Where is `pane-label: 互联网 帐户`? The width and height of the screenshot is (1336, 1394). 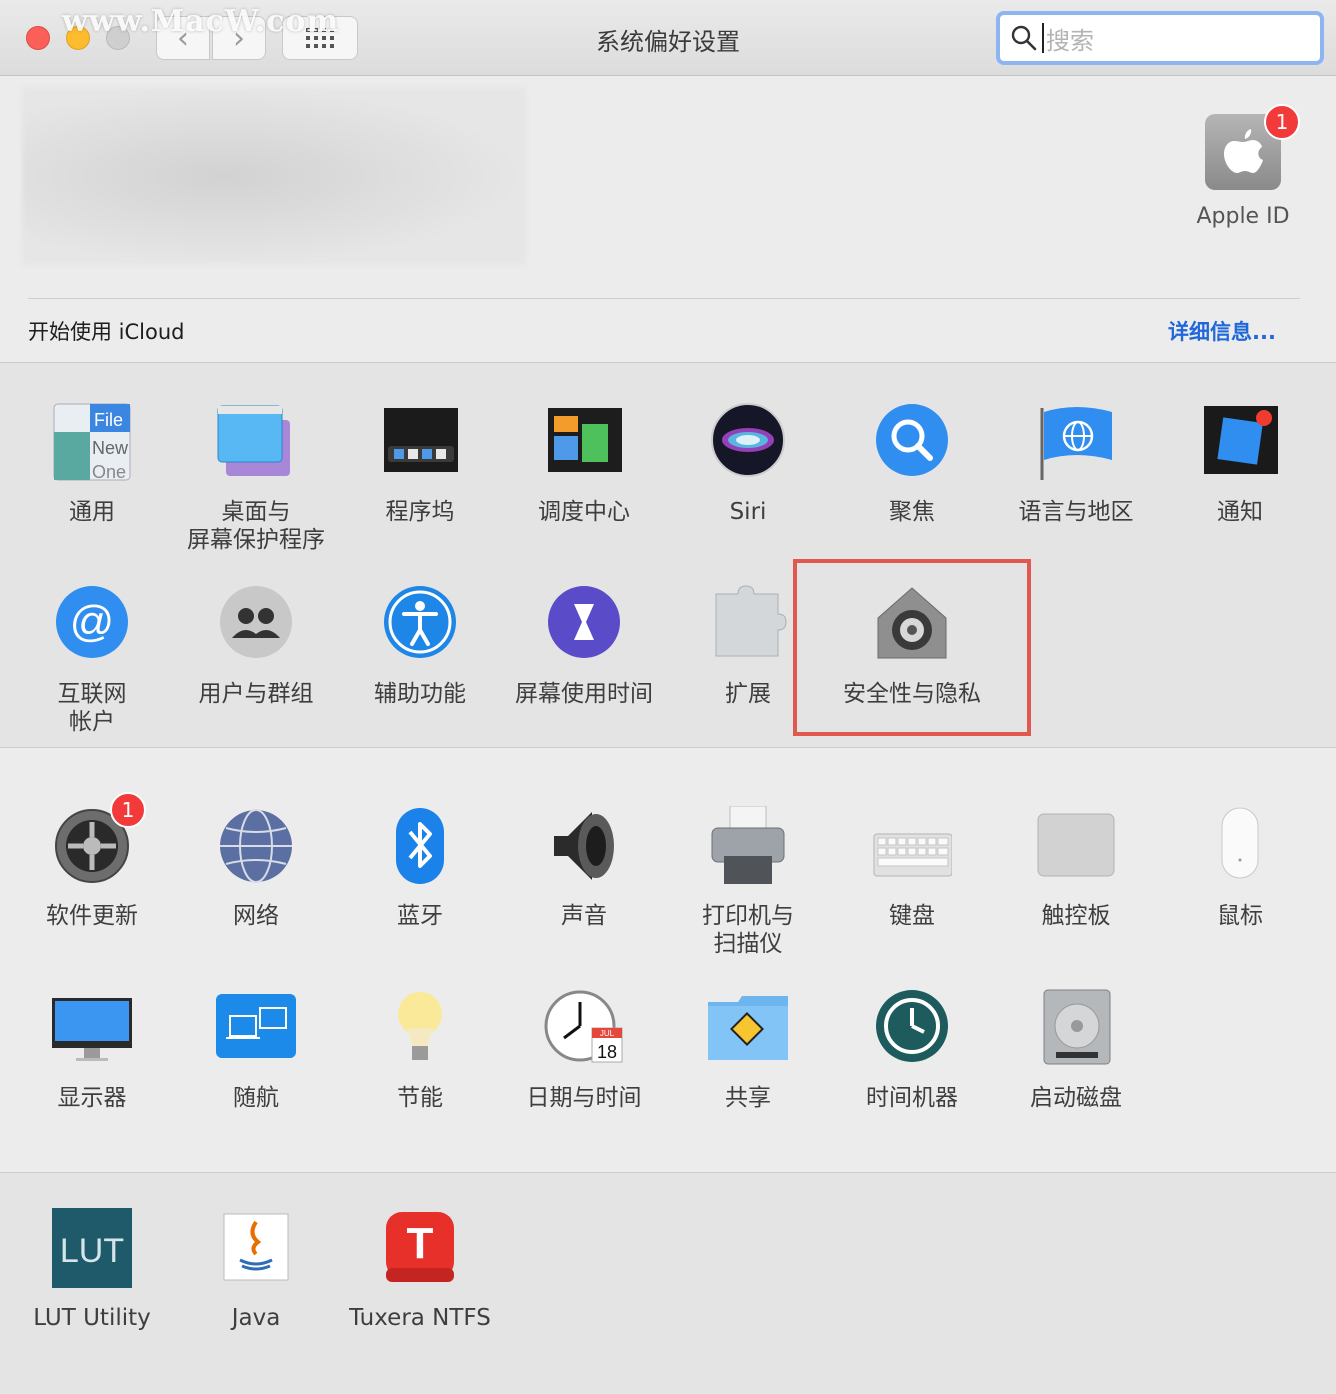
pane-label: 互联网 帐户 is located at coordinates (92, 708).